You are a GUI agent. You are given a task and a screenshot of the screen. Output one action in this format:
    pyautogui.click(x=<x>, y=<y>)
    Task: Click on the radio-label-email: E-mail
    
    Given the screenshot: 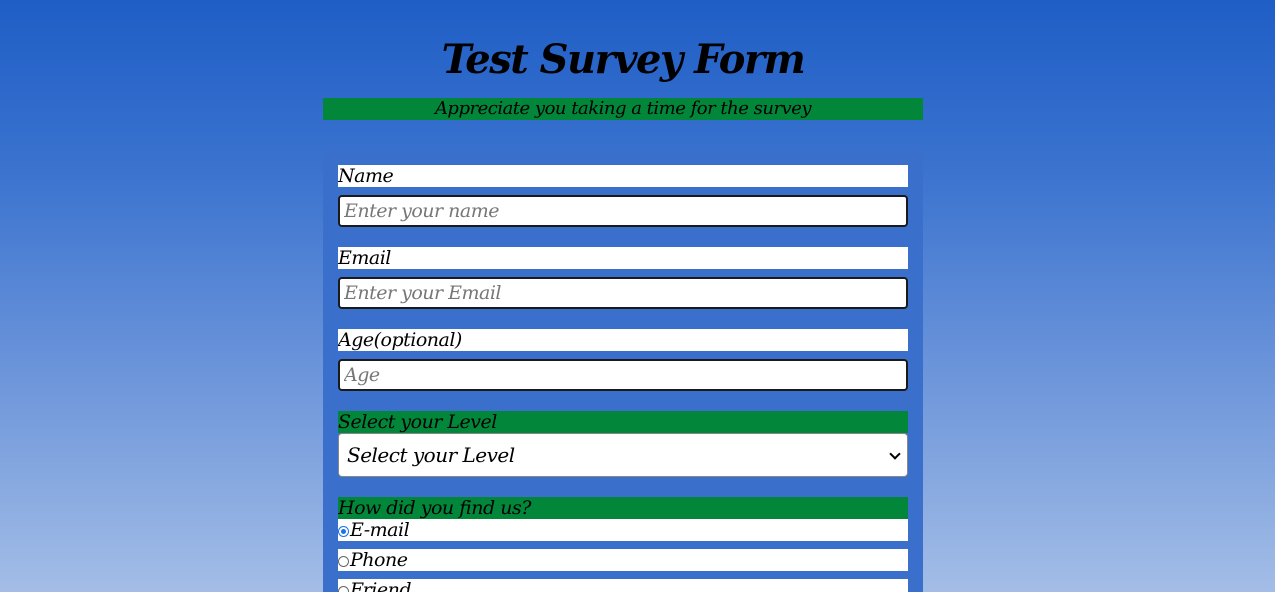 What is the action you would take?
    pyautogui.click(x=380, y=530)
    